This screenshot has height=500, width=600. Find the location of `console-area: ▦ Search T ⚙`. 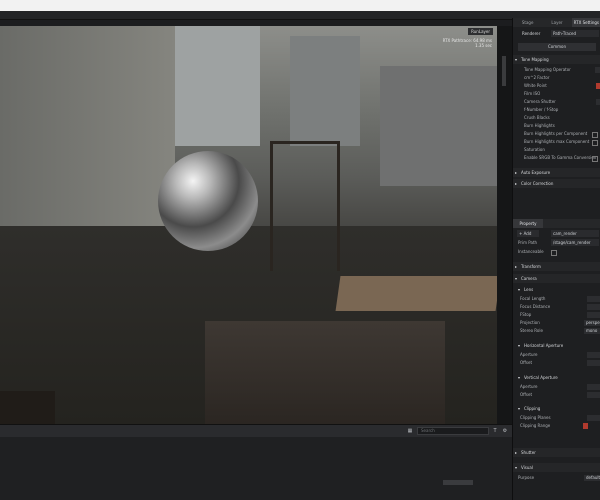

console-area: ▦ Search T ⚙ is located at coordinates (256, 462).